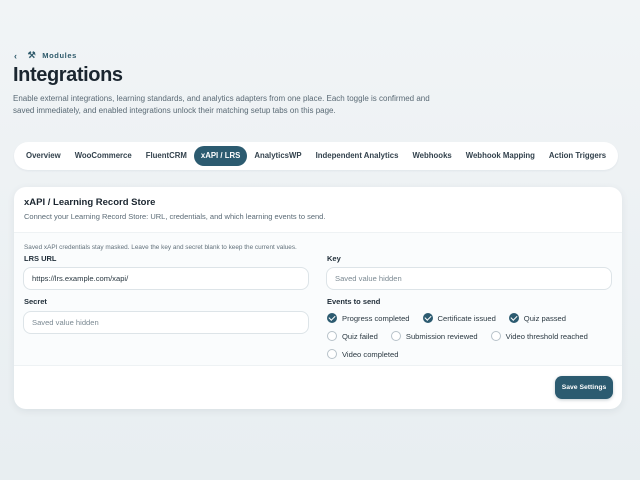  Describe the element at coordinates (32, 55) in the screenshot. I see `tools-icon: ⚒` at that location.